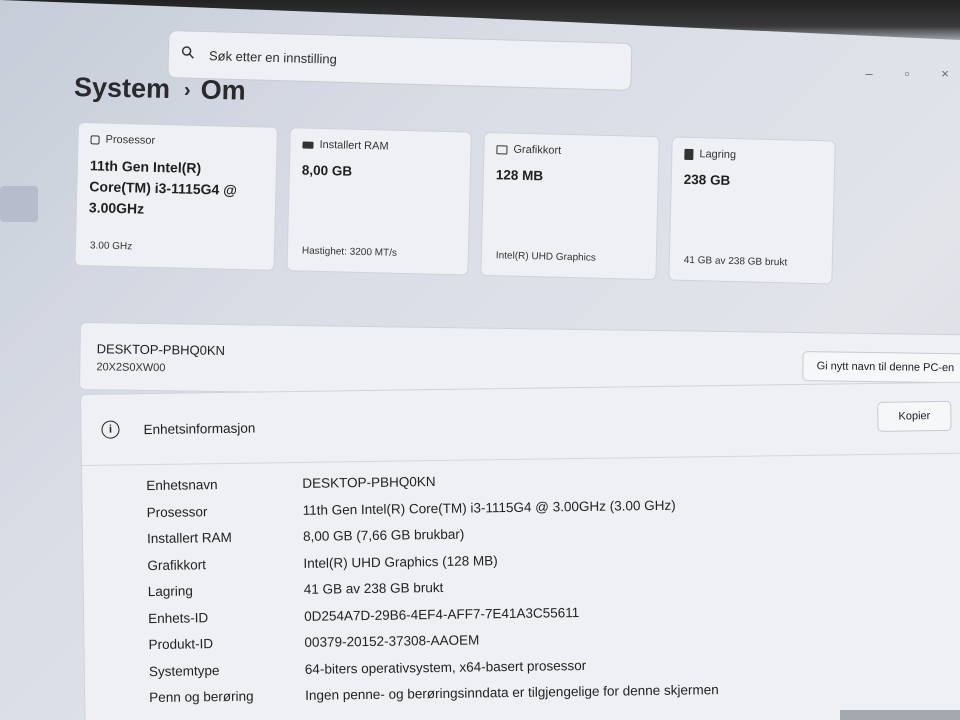 This screenshot has height=720, width=960. Describe the element at coordinates (182, 485) in the screenshot. I see `row-key: Enhetsnavn` at that location.